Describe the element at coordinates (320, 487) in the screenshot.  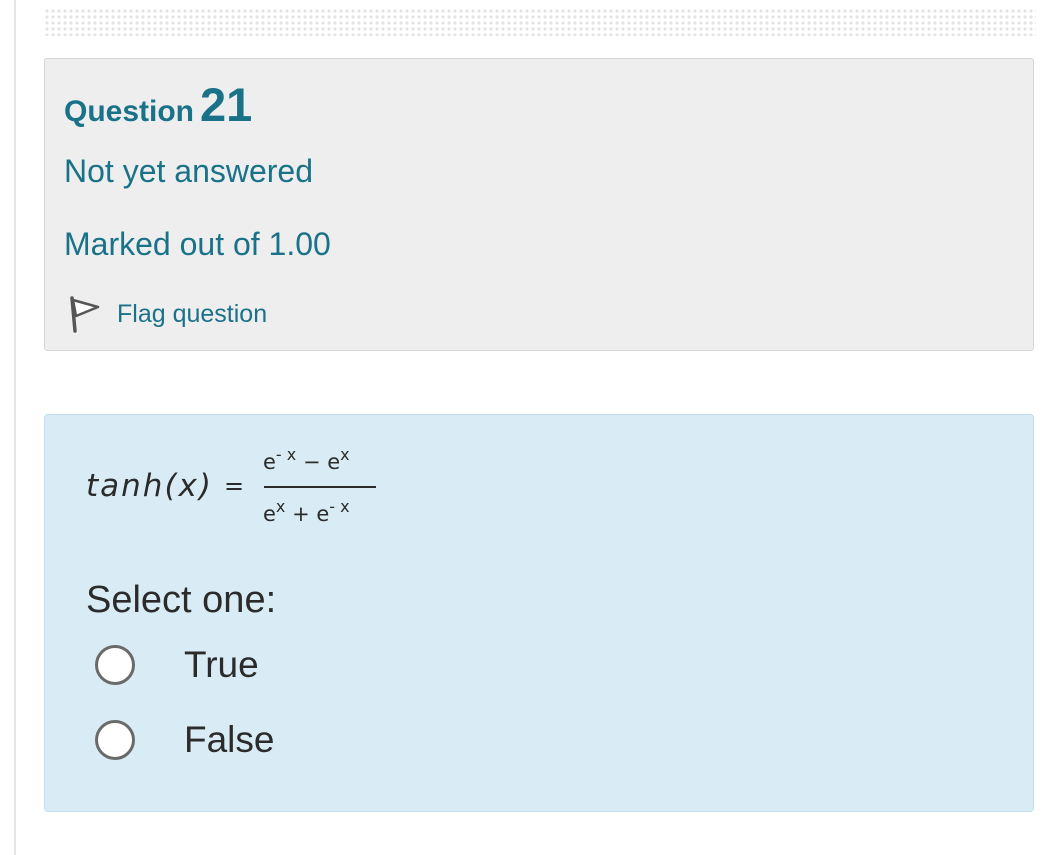
I see `fraction-bar` at that location.